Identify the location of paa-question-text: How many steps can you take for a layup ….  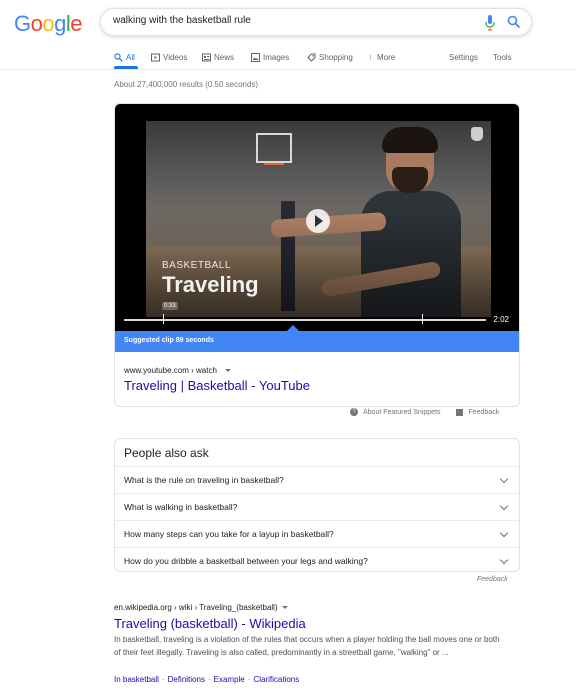
(229, 534).